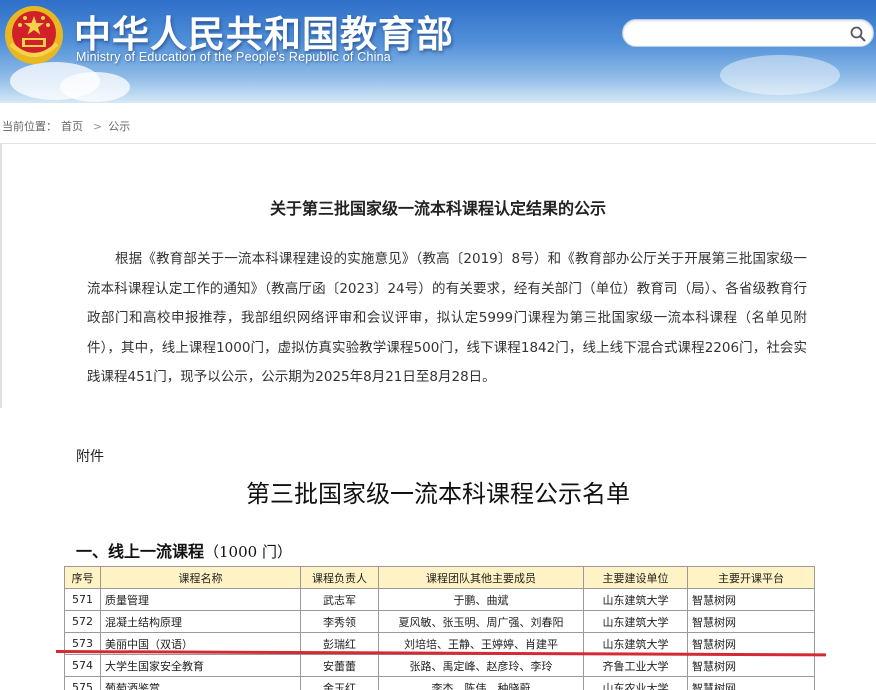  I want to click on table-row: 571 质量管理 武志军 于鹏、曲斌 山东建筑大学 智慧树网, so click(439, 599).